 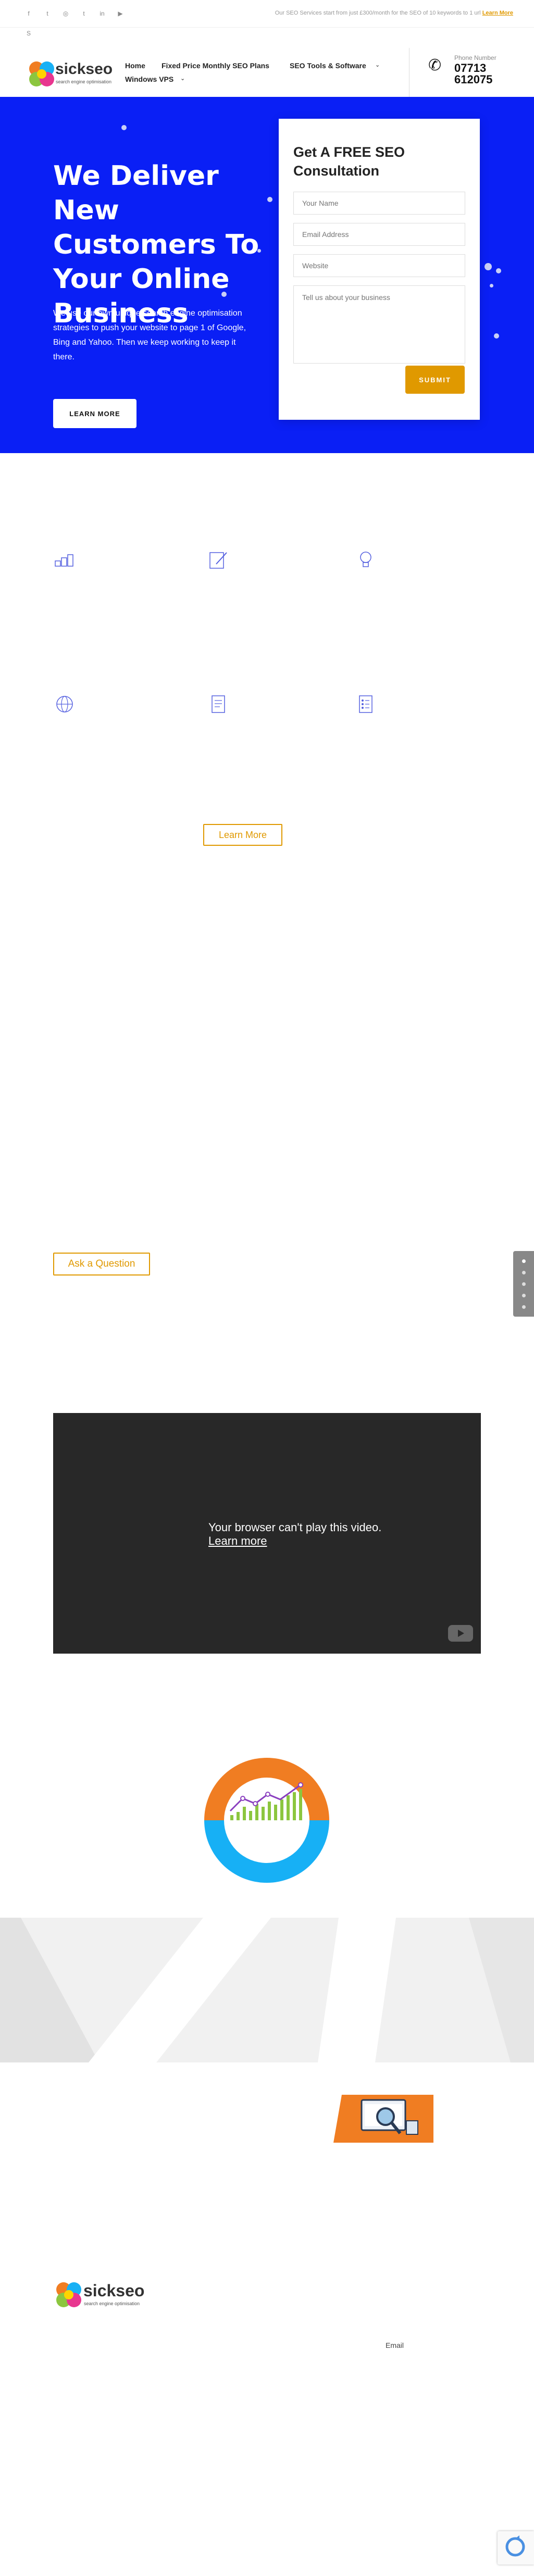 I want to click on instagram-icon: ◎, so click(x=65, y=13).